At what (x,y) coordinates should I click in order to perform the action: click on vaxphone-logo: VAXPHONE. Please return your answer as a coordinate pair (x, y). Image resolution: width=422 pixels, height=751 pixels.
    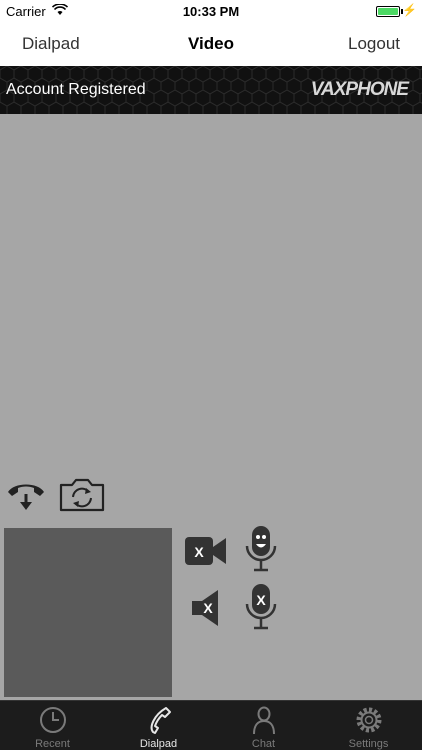
    Looking at the image, I should click on (359, 89).